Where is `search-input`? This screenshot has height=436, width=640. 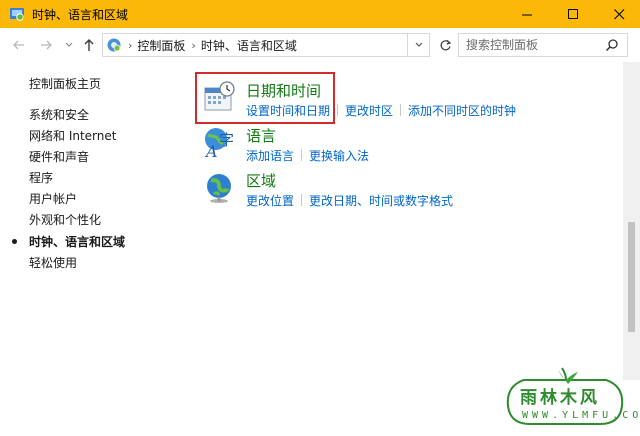 search-input is located at coordinates (535, 45).